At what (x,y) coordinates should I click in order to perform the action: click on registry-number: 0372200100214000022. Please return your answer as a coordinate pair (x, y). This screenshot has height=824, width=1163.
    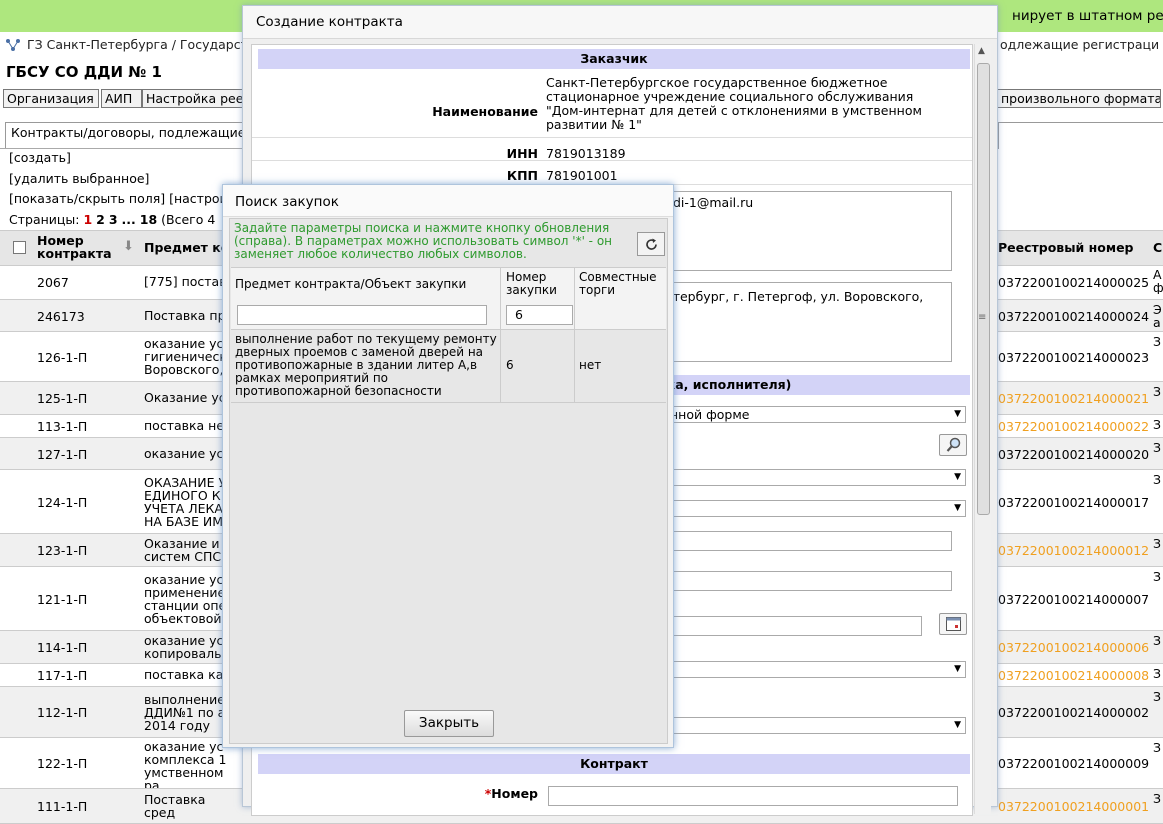
    Looking at the image, I should click on (1073, 426).